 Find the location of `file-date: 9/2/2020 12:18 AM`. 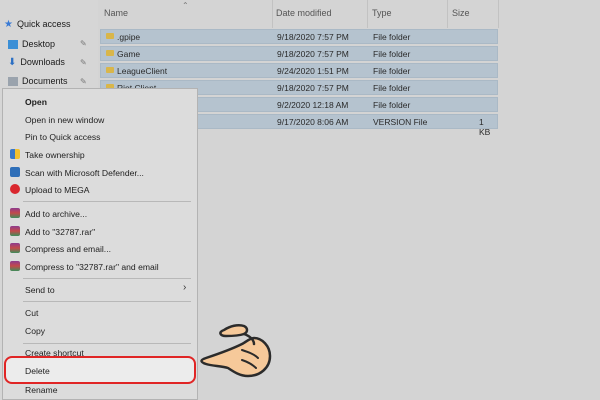

file-date: 9/2/2020 12:18 AM is located at coordinates (313, 105).